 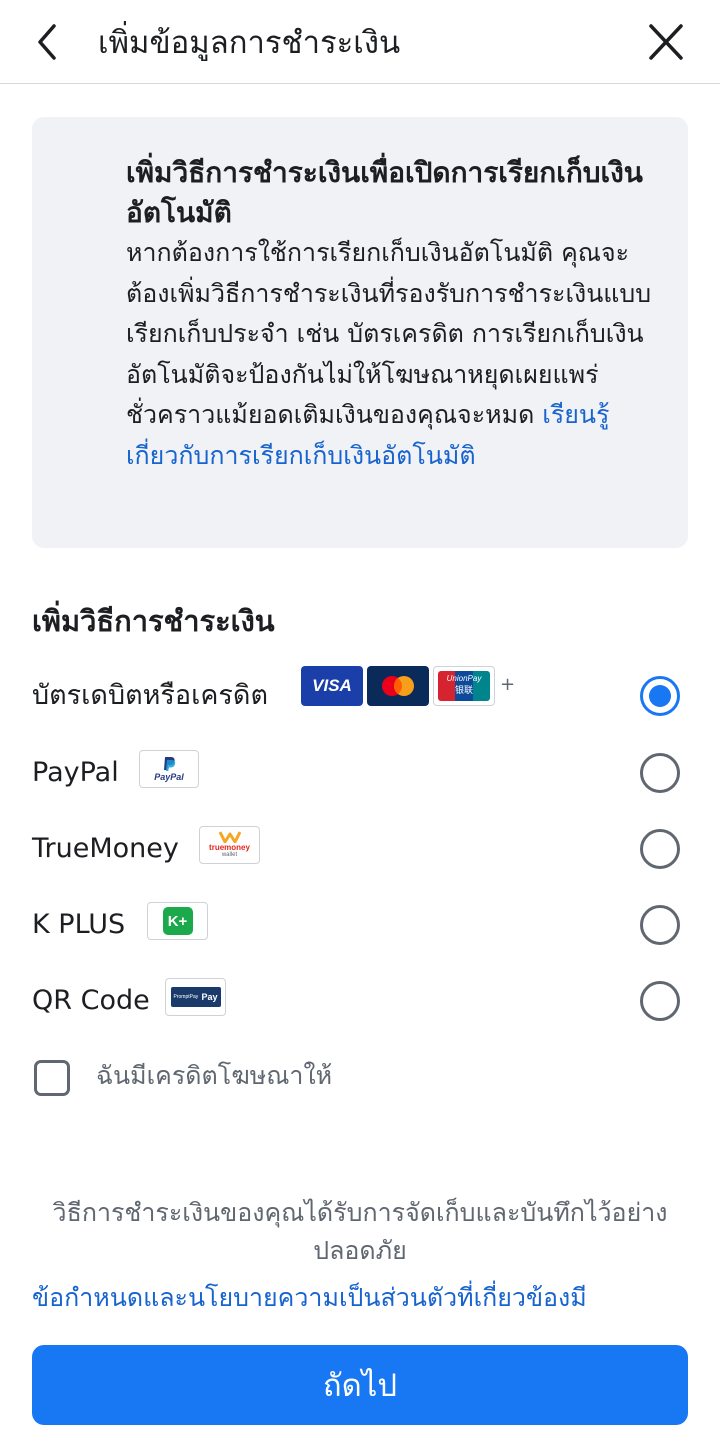 I want to click on kplus-badge: K+, so click(x=177, y=921).